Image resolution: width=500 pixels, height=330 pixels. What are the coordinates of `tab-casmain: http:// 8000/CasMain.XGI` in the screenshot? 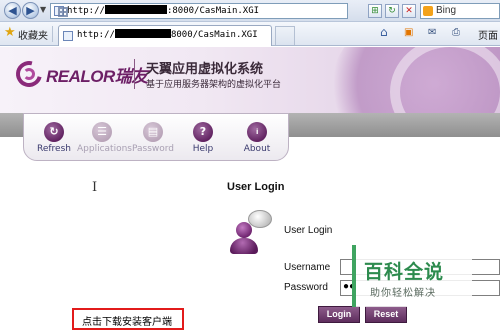 It's located at (165, 35).